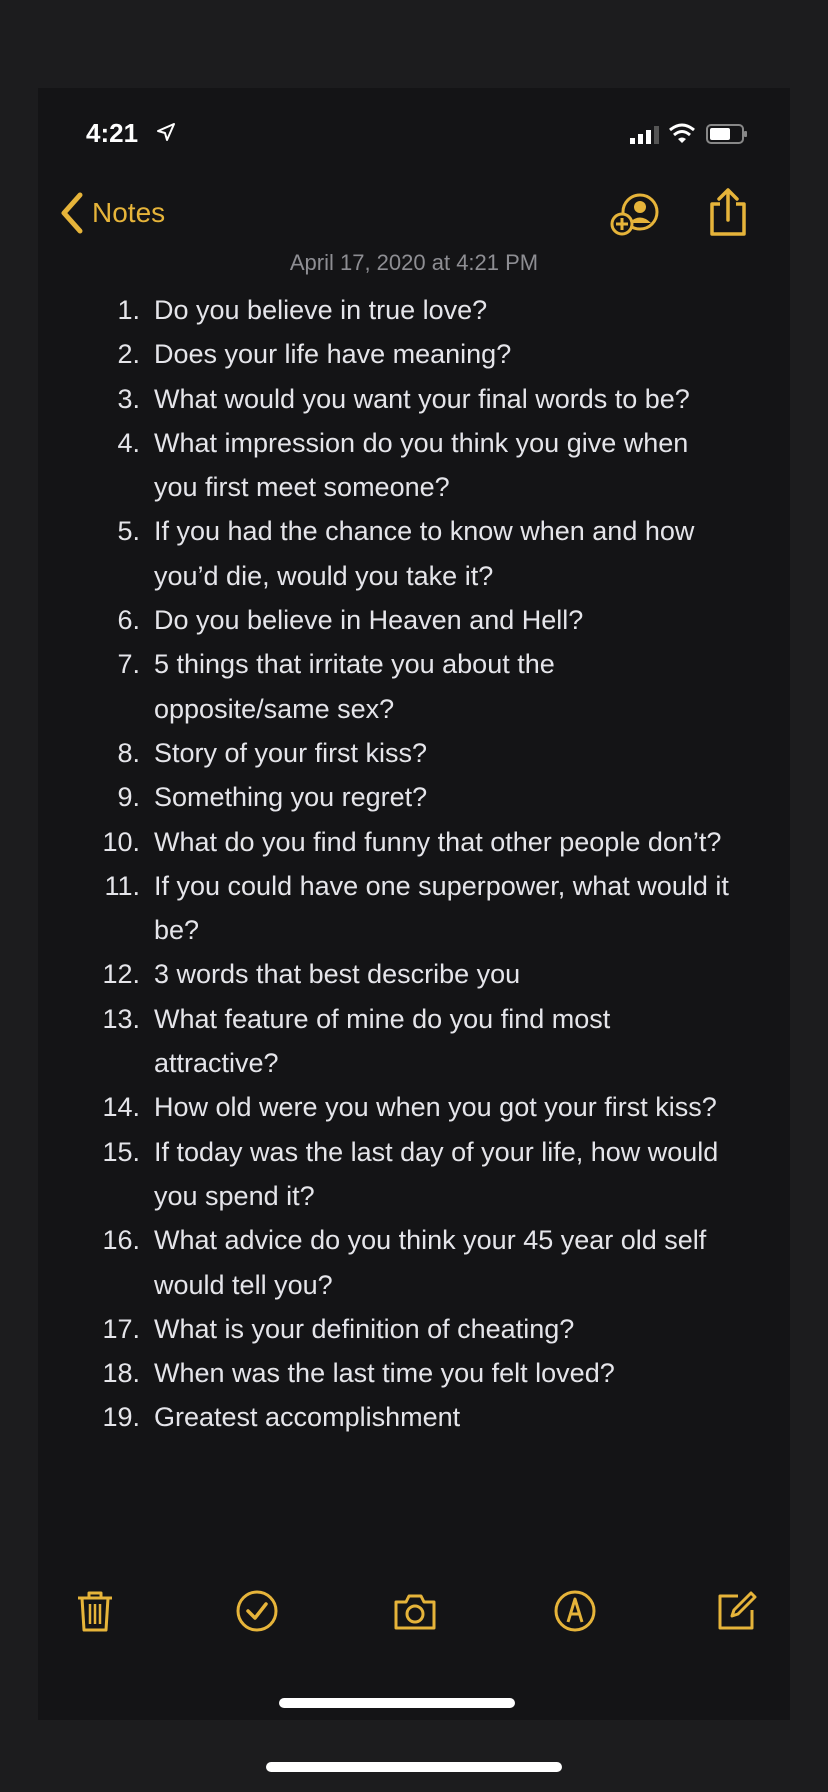  What do you see at coordinates (414, 262) in the screenshot?
I see `note-timestamp: April 17, 2020 at 4:21 PM` at bounding box center [414, 262].